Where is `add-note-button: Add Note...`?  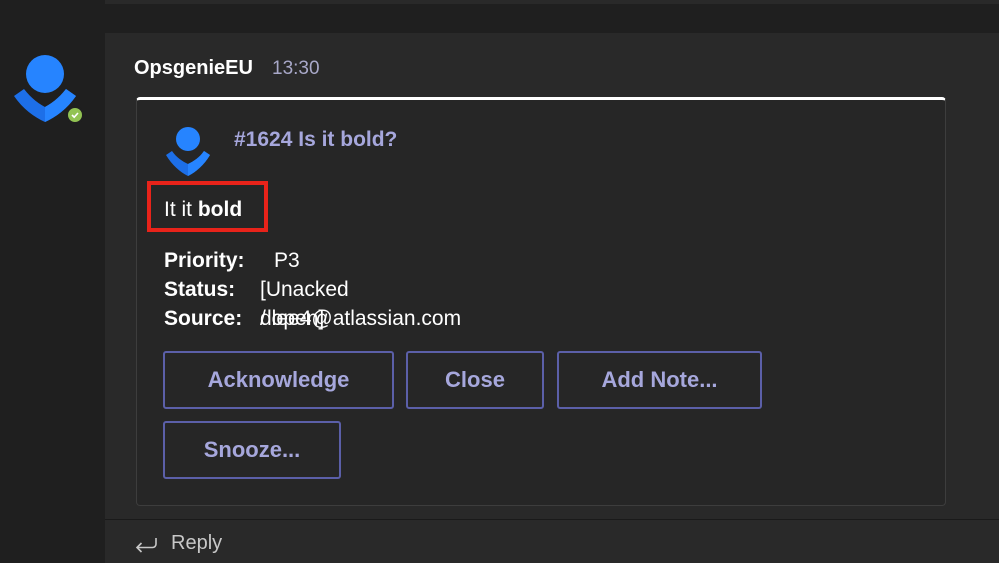 add-note-button: Add Note... is located at coordinates (659, 380).